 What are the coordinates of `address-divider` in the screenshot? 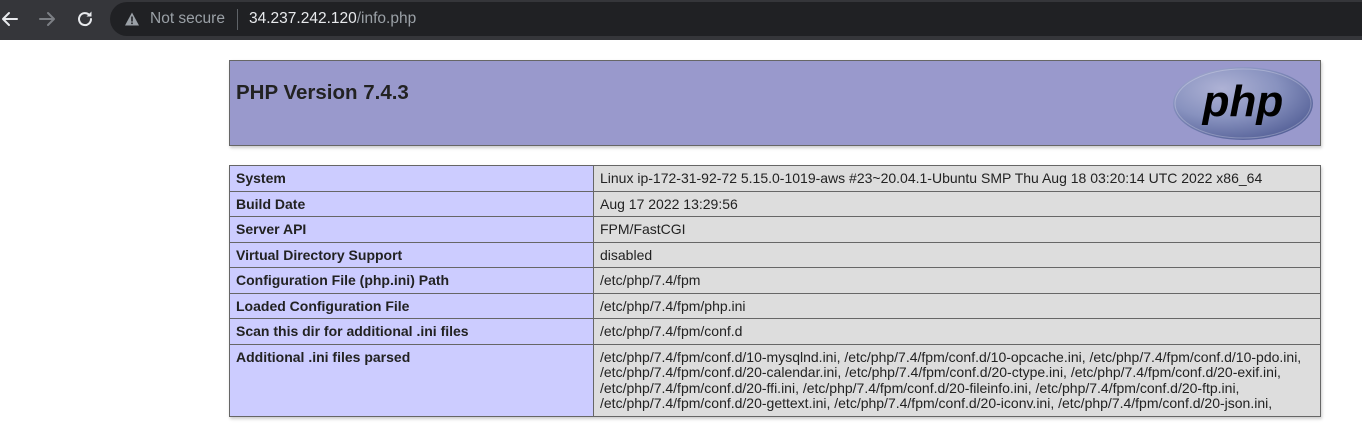 It's located at (237, 19).